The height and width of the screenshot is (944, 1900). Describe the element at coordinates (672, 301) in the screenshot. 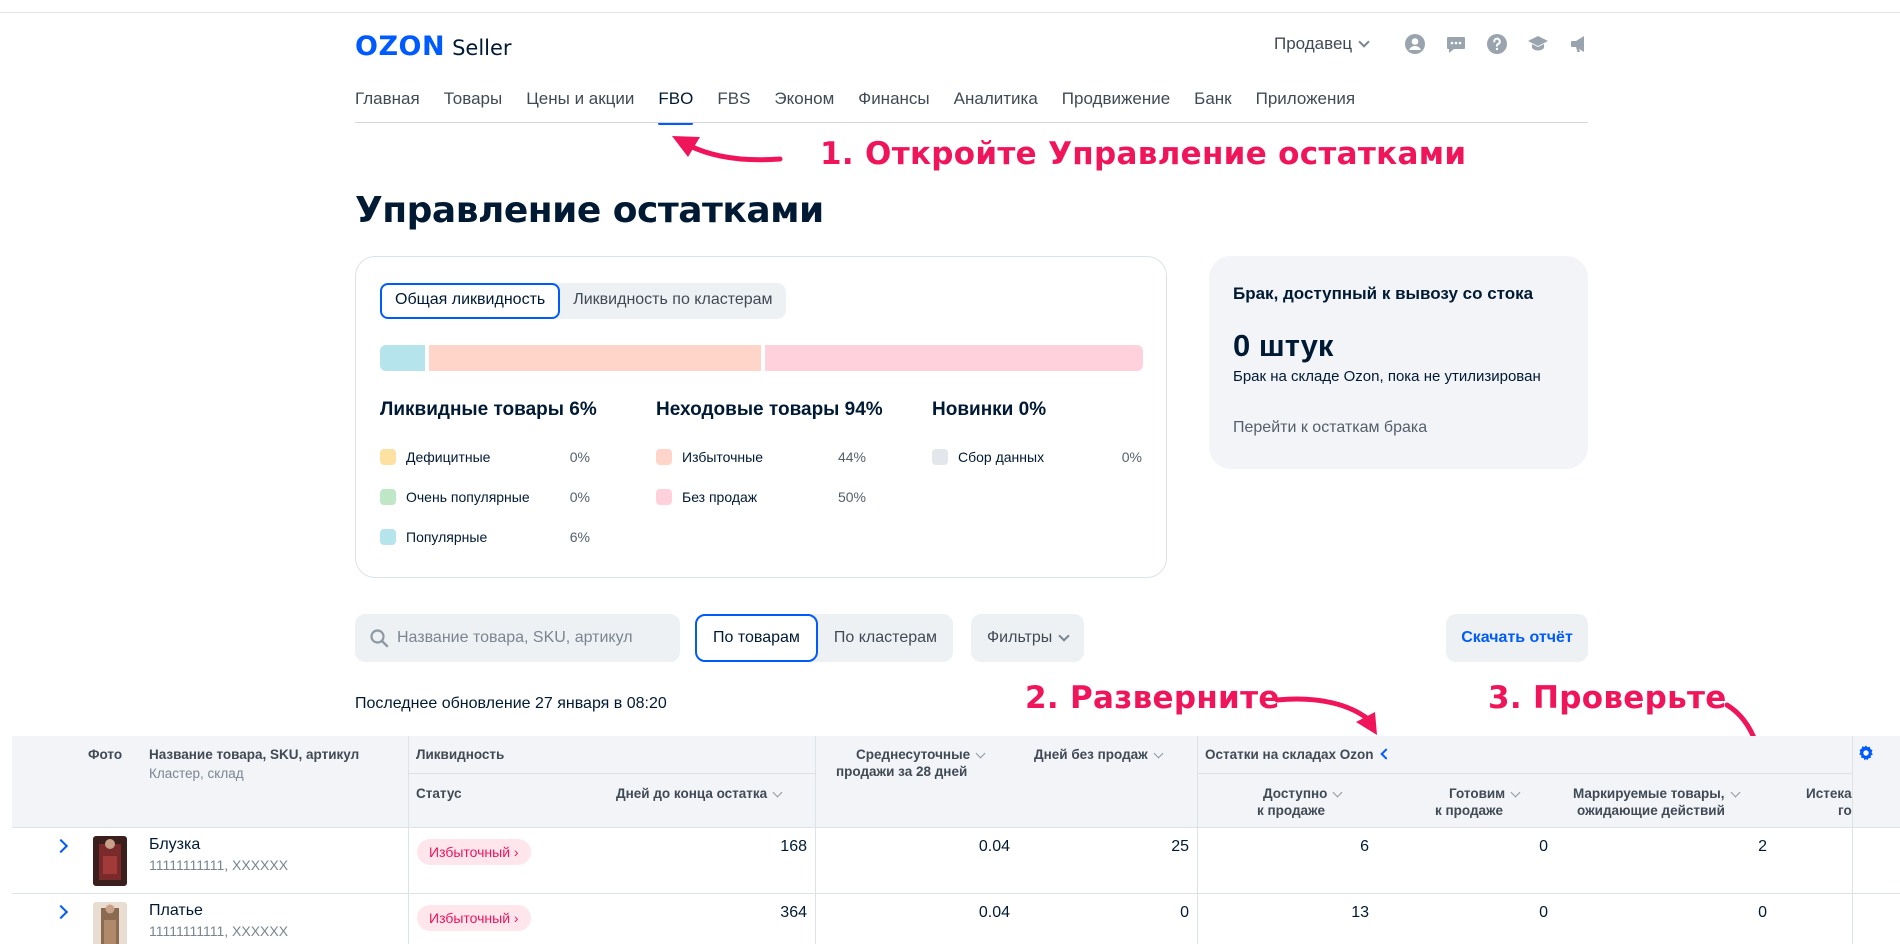

I see `tab-cluster-liquidity: Ликвидность по кластерам` at that location.